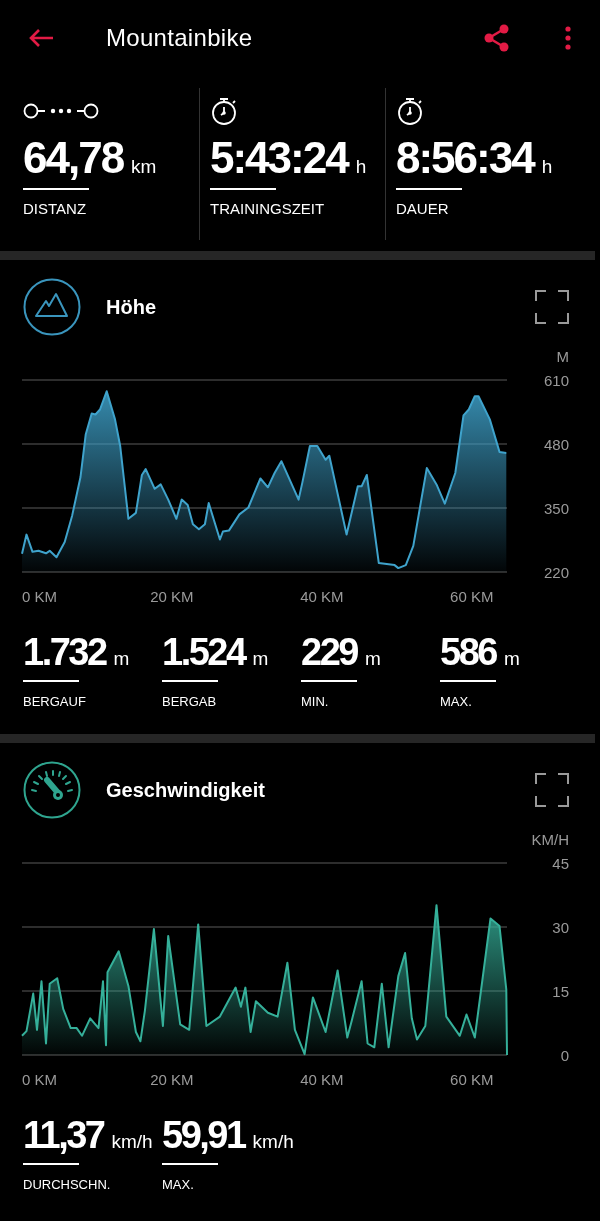 This screenshot has width=600, height=1221. I want to click on stat-label: TRAININGSZEIT, so click(267, 208).